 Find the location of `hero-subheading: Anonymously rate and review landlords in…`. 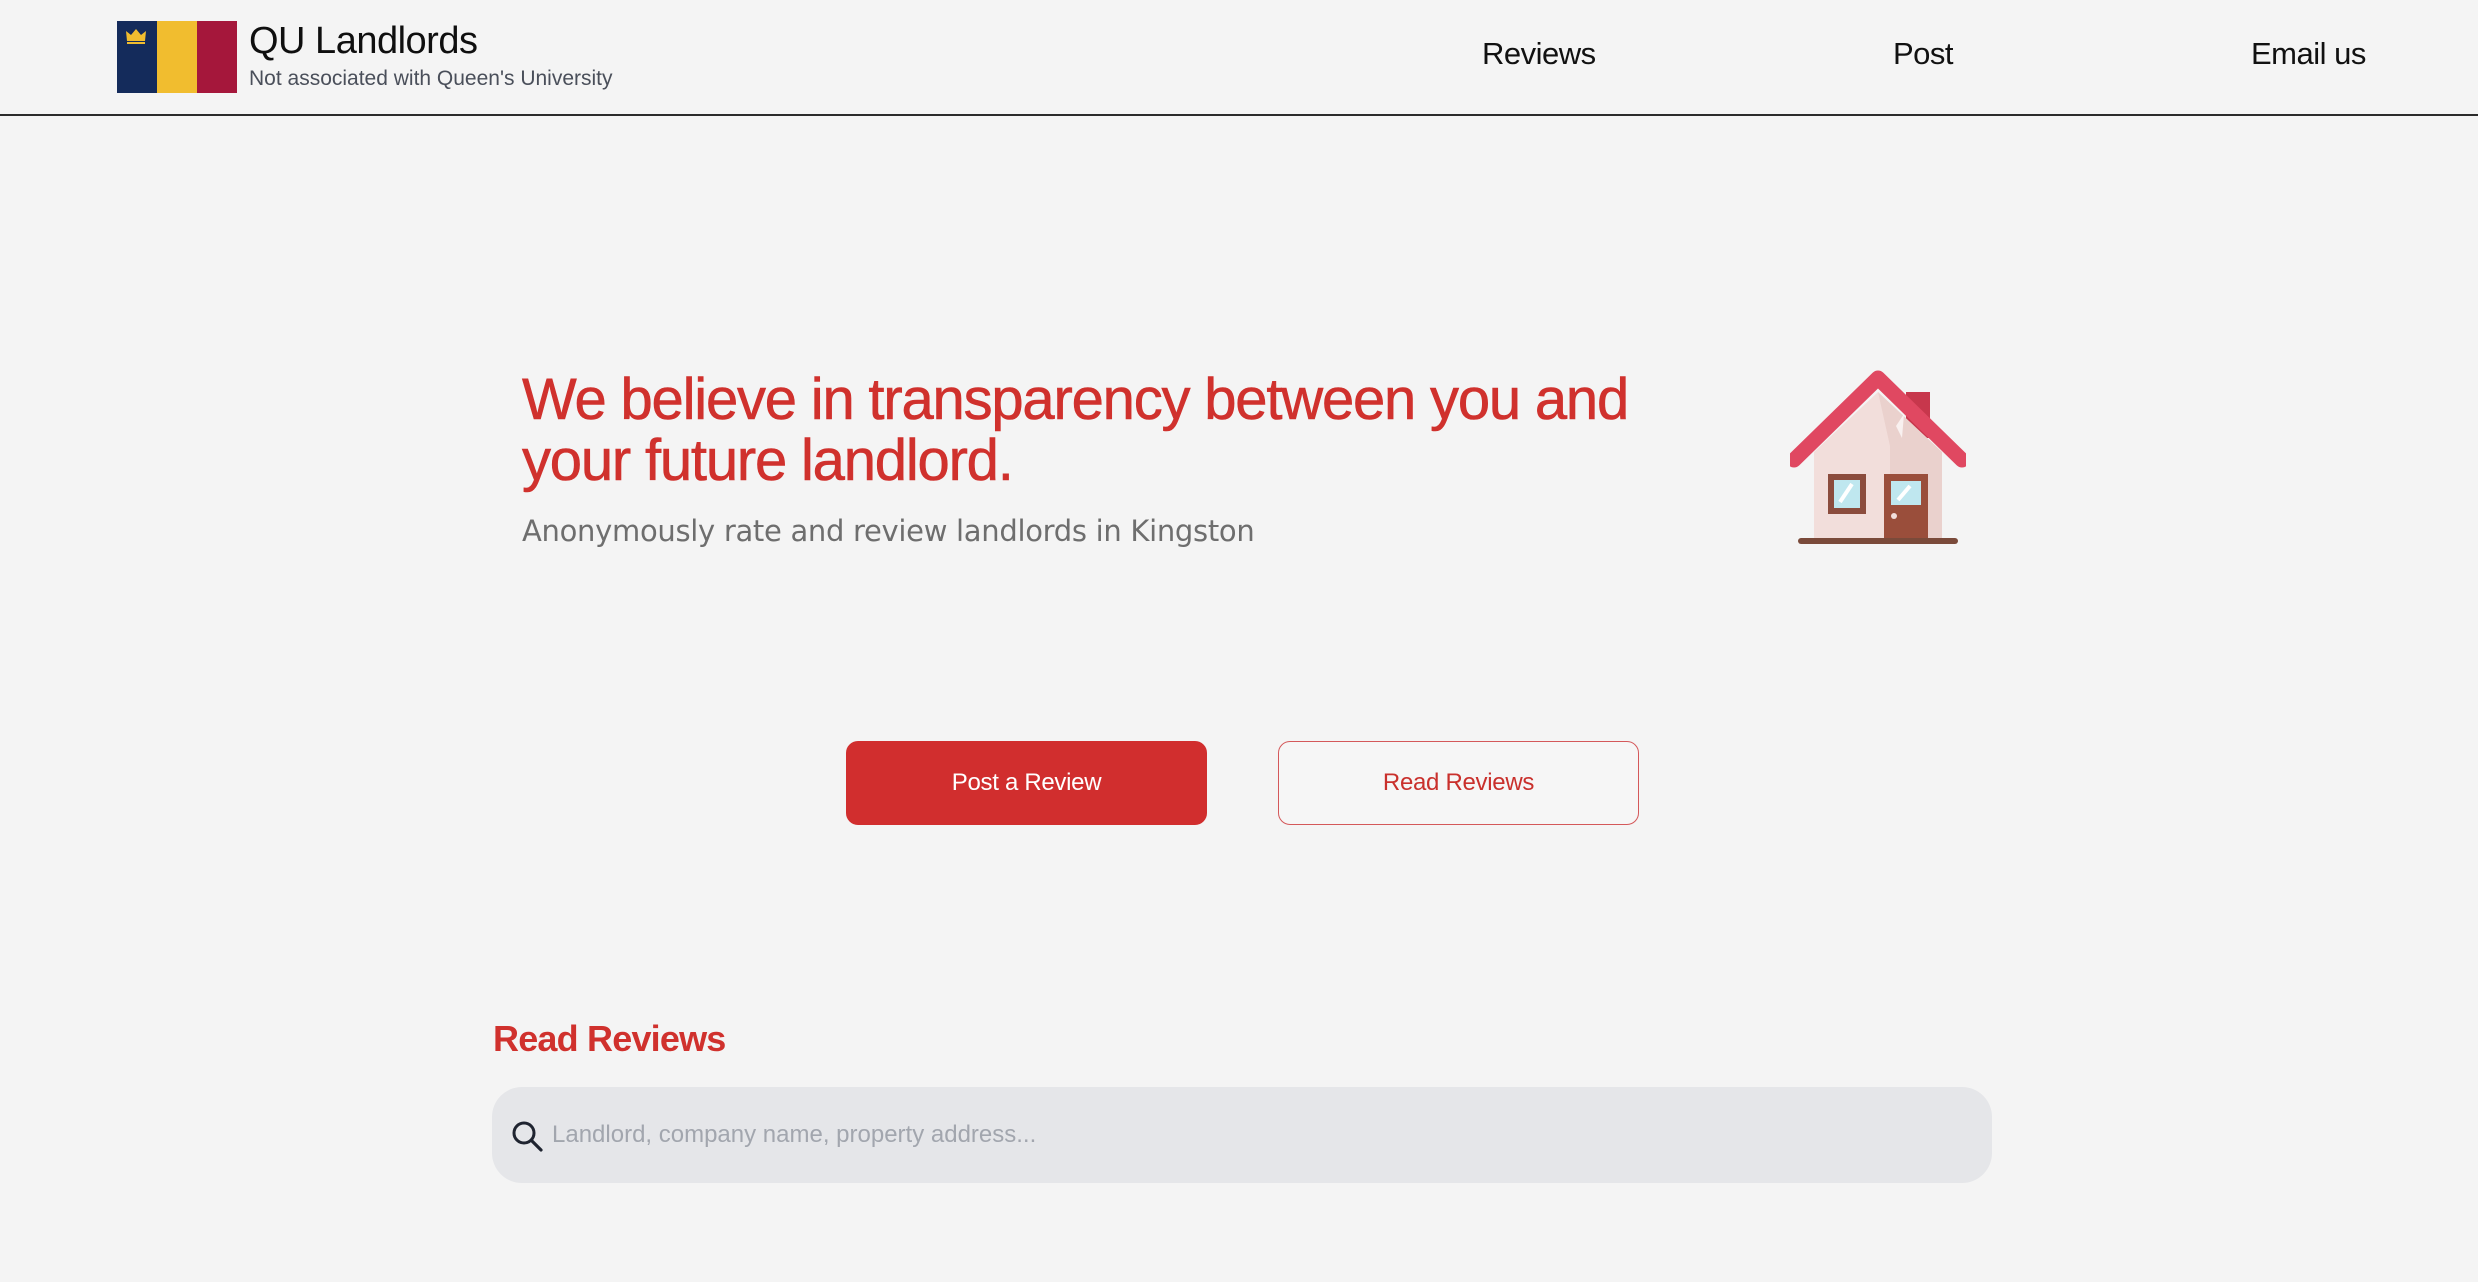

hero-subheading: Anonymously rate and review landlords in… is located at coordinates (888, 531).